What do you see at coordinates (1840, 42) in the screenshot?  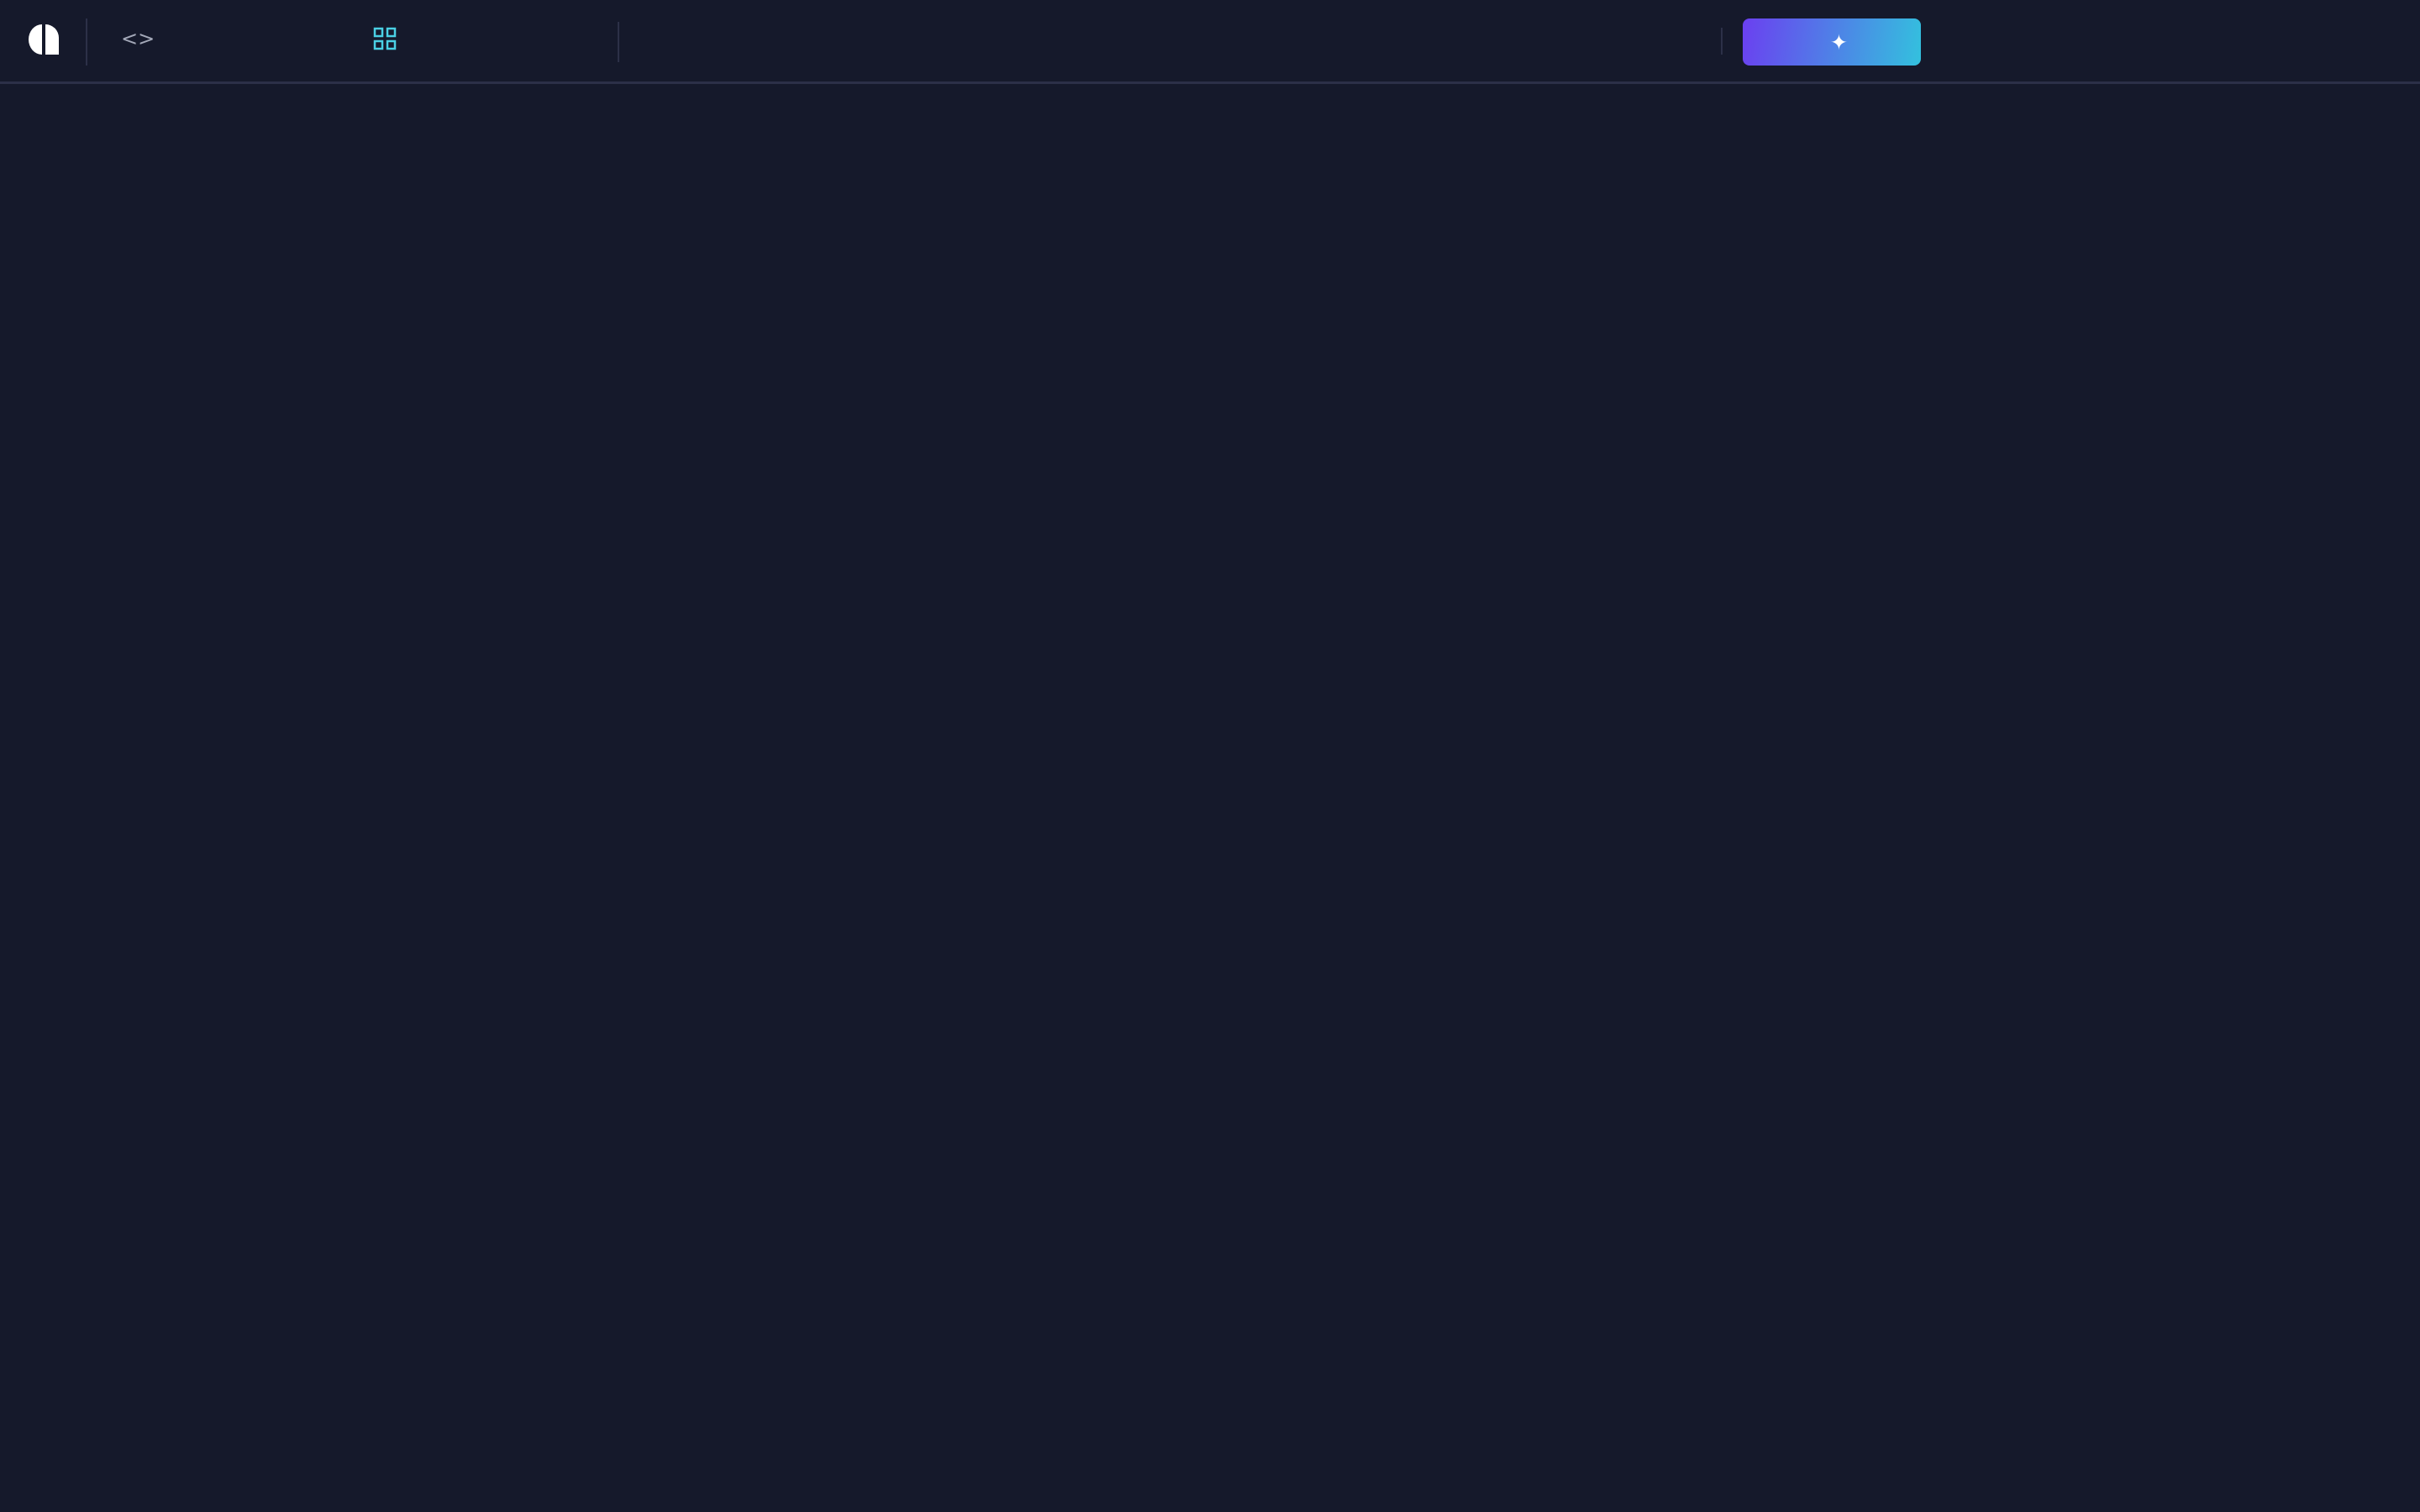 I see `sparkle-icon: ✦` at bounding box center [1840, 42].